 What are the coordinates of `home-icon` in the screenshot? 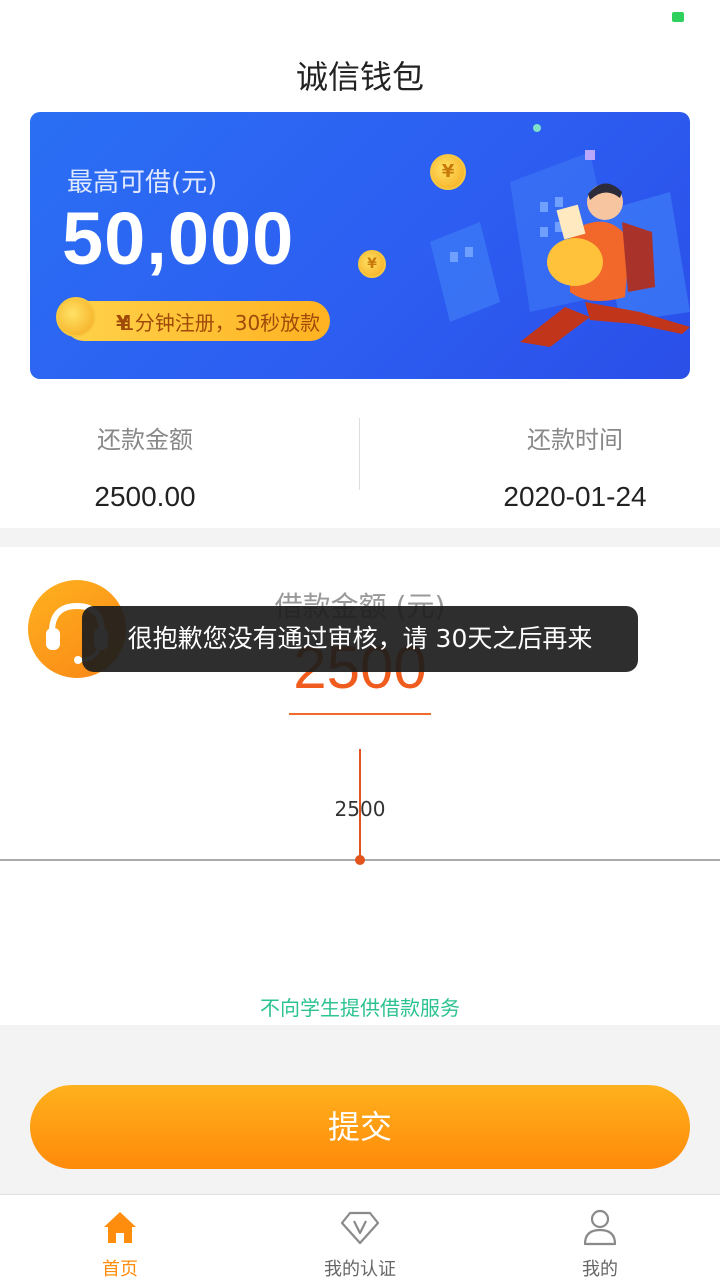 It's located at (120, 1227).